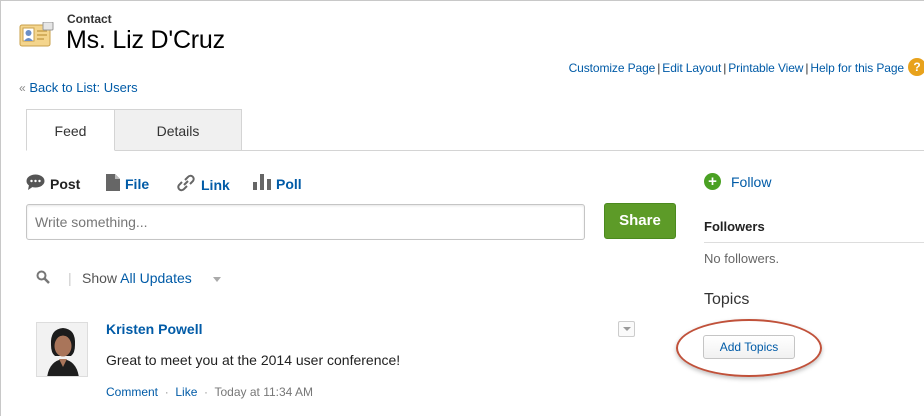  What do you see at coordinates (83, 87) in the screenshot?
I see `back-link-label: Back to List: Users` at bounding box center [83, 87].